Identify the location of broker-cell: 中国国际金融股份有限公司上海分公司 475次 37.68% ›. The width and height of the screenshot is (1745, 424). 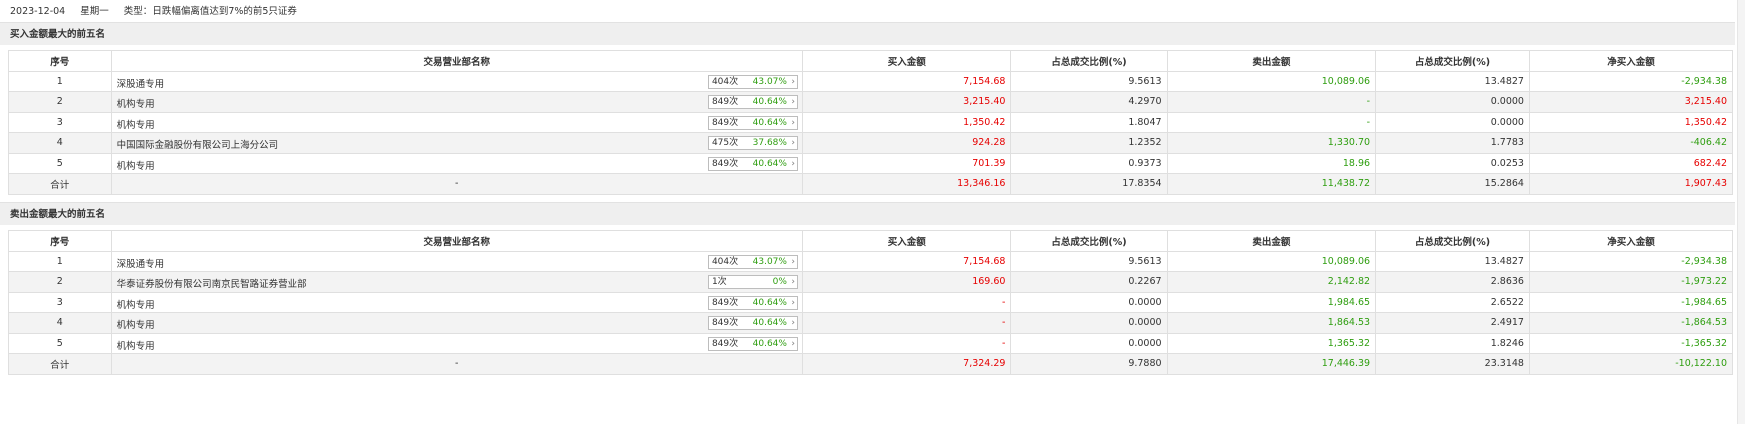
(456, 143).